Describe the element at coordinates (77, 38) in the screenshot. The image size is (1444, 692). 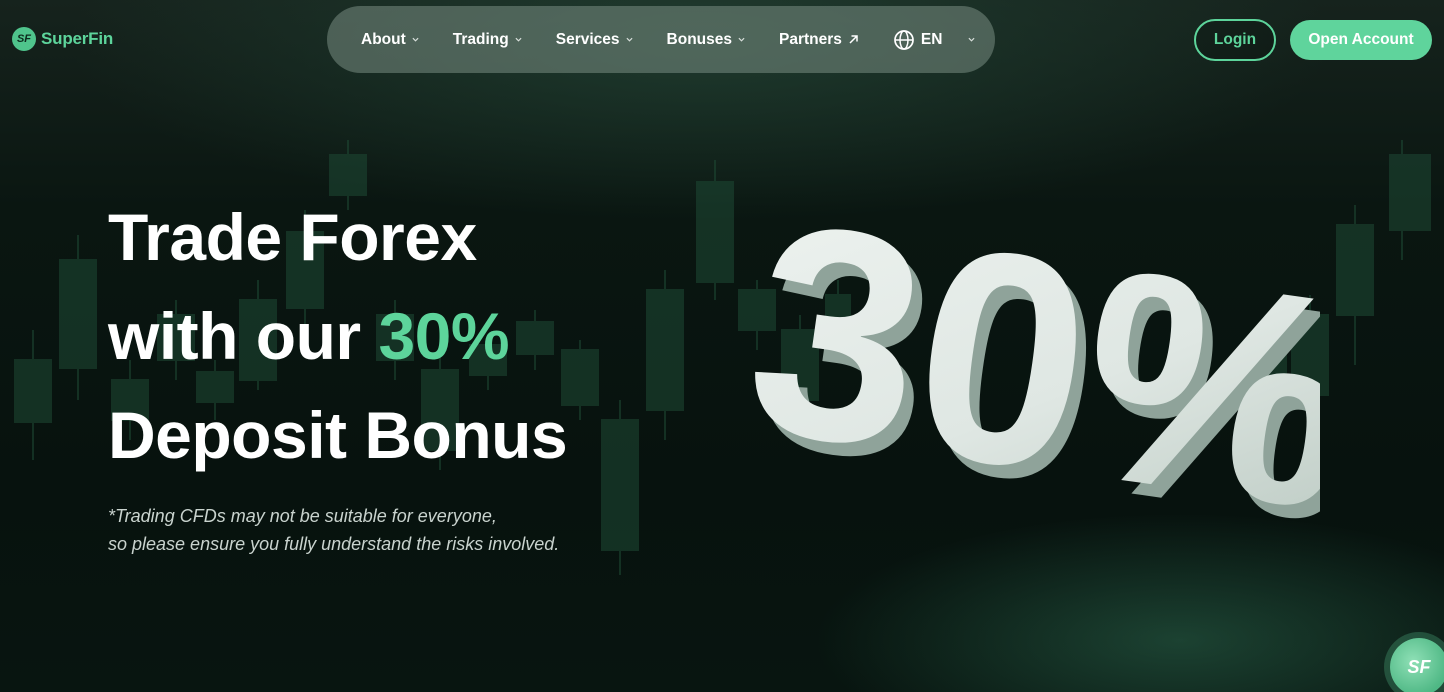
I see `logo-wordmark: SuperFin` at that location.